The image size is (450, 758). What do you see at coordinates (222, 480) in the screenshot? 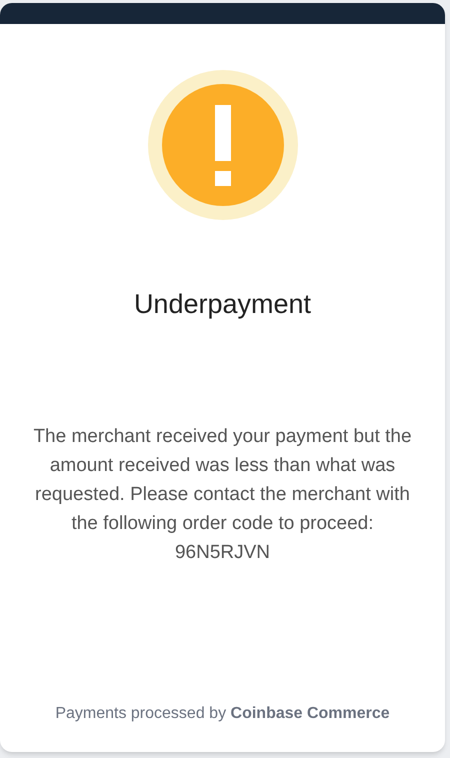
I see `status-message: The merchant received your payment but the amount received was less than what was requested. Please contact the merchant with the following order code to proceed:` at bounding box center [222, 480].